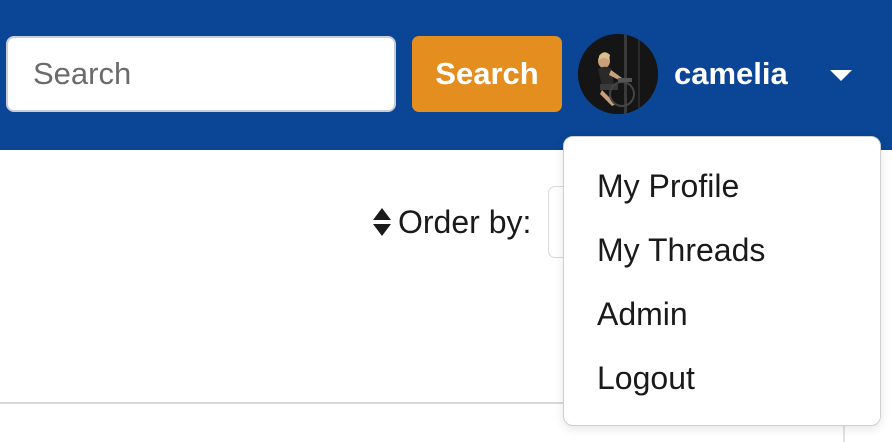  Describe the element at coordinates (841, 75) in the screenshot. I see `caret-down-icon` at that location.